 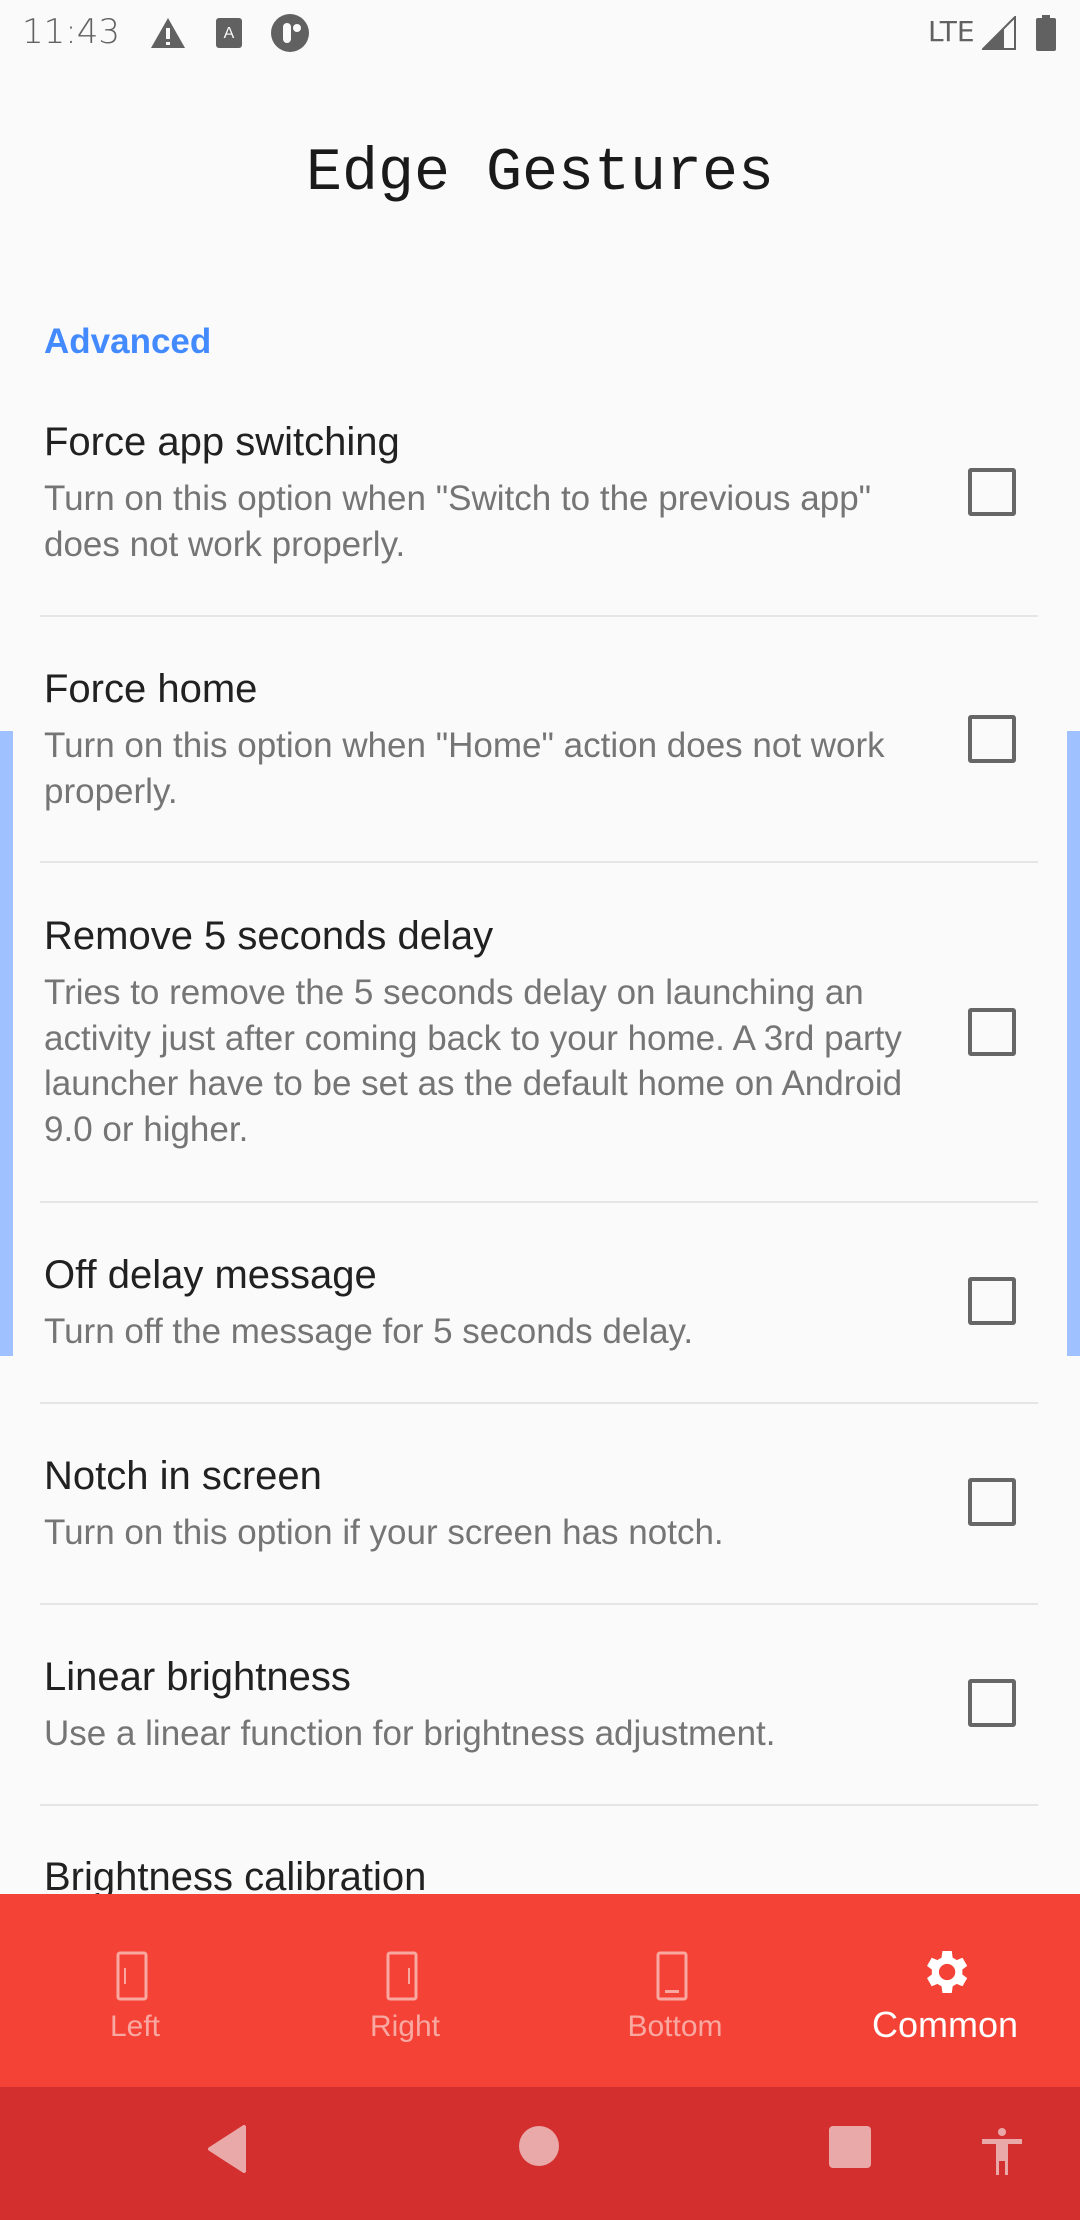 I want to click on tab-right: Right, so click(x=405, y=1990).